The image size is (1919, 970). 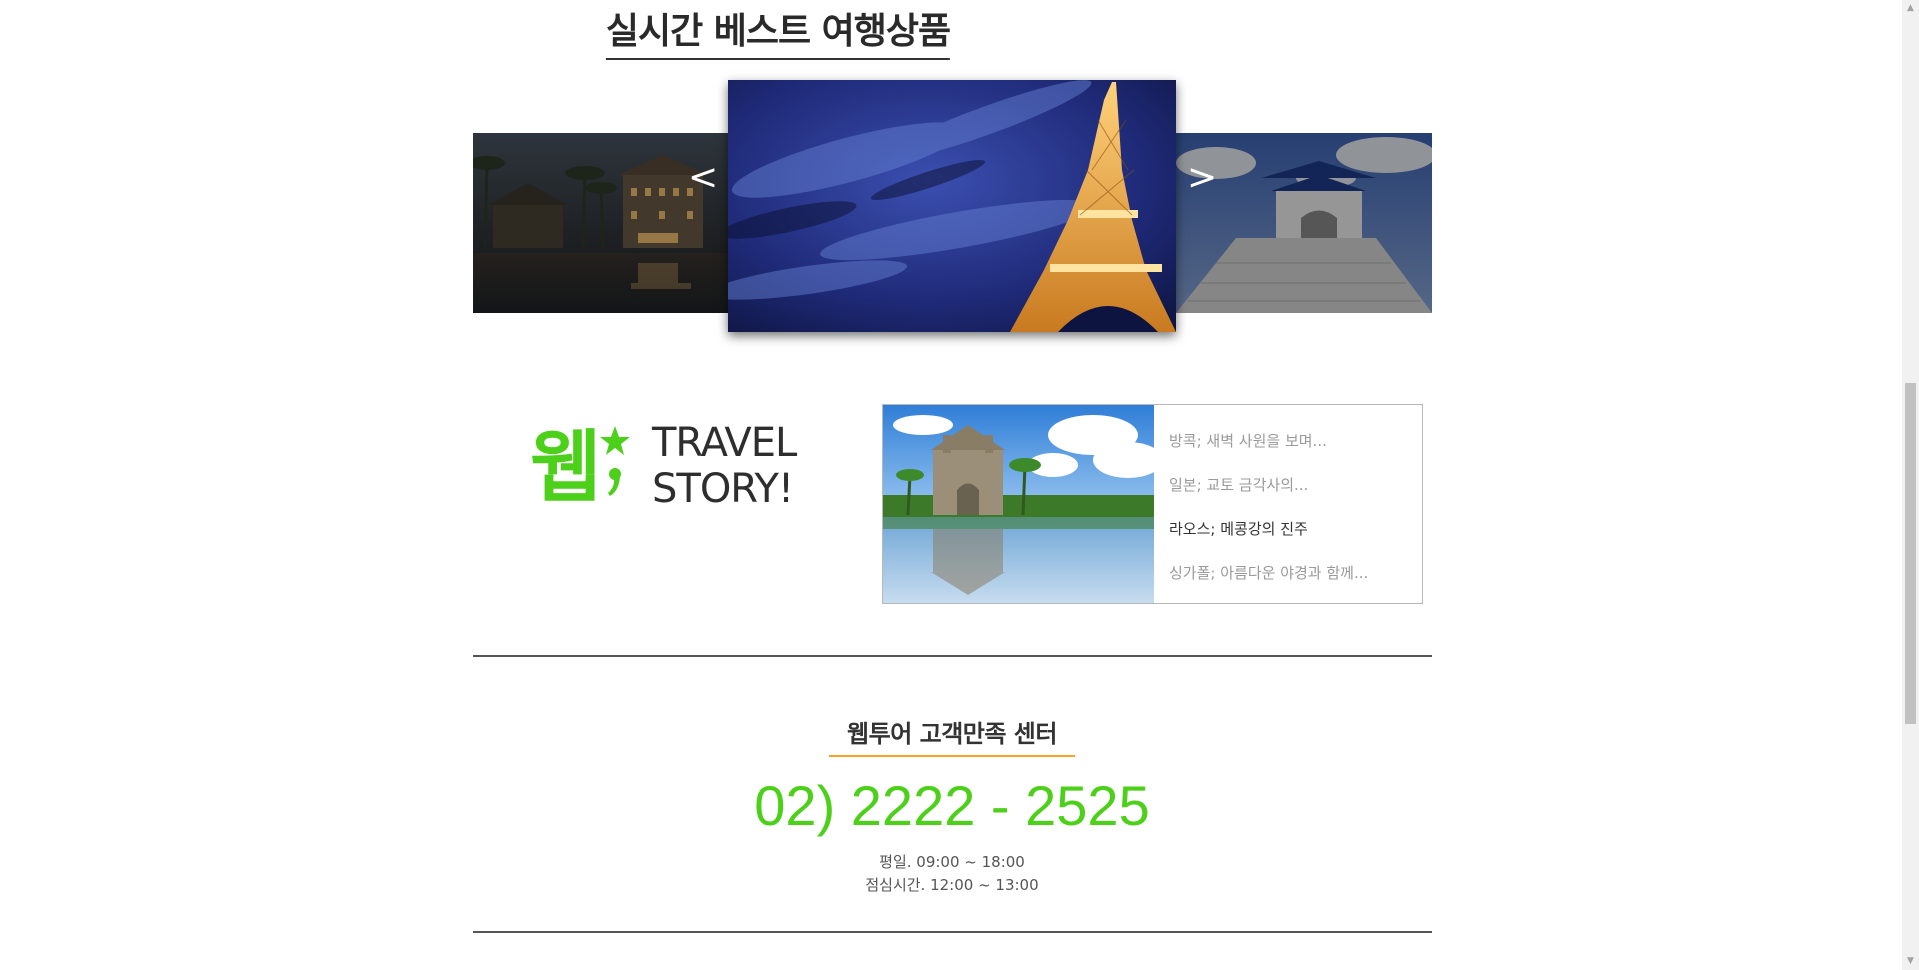 What do you see at coordinates (952, 932) in the screenshot?
I see `divider-bottom` at bounding box center [952, 932].